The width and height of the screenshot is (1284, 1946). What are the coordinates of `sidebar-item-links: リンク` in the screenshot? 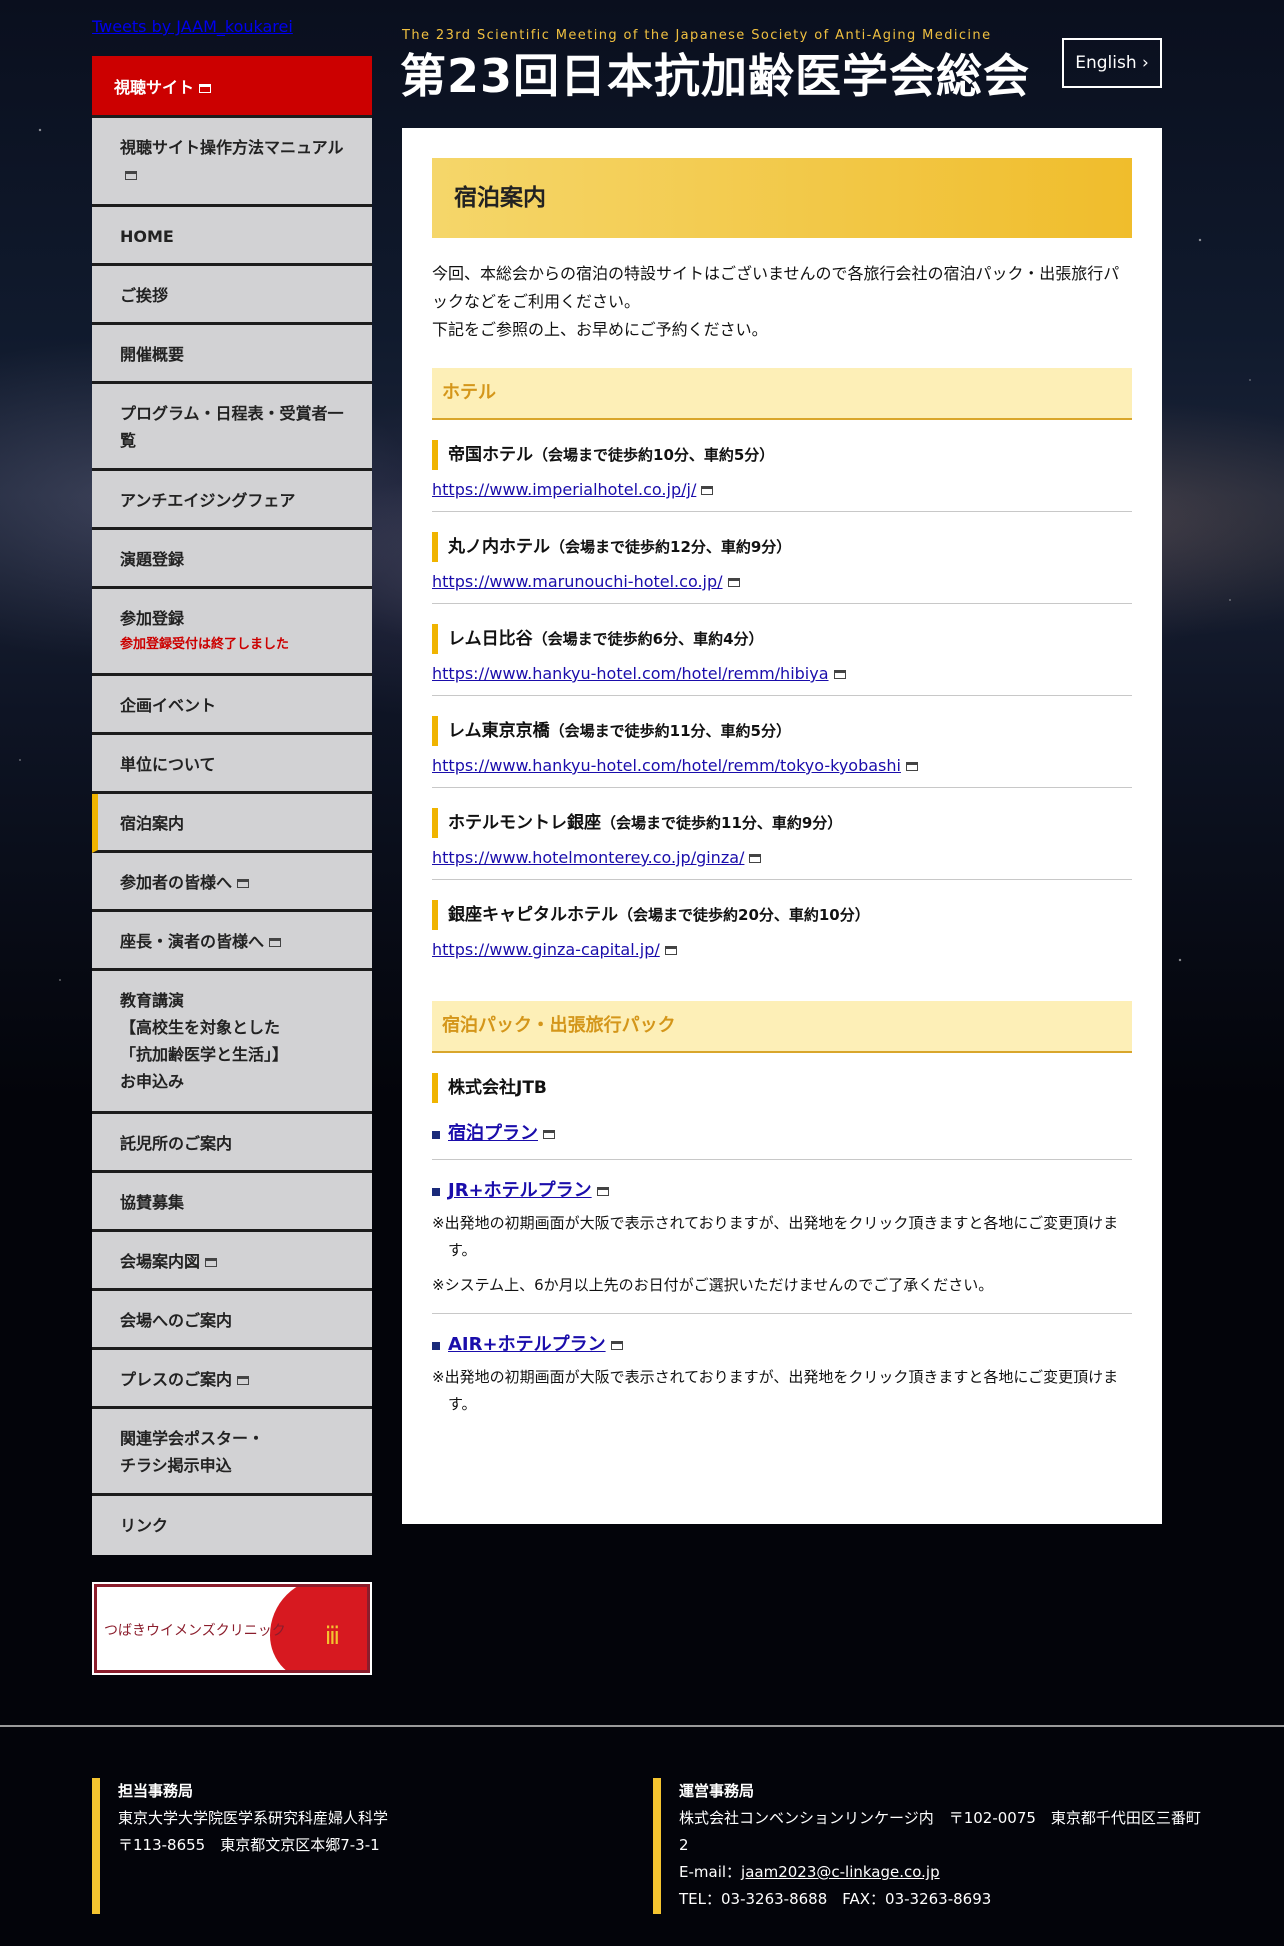 It's located at (232, 1525).